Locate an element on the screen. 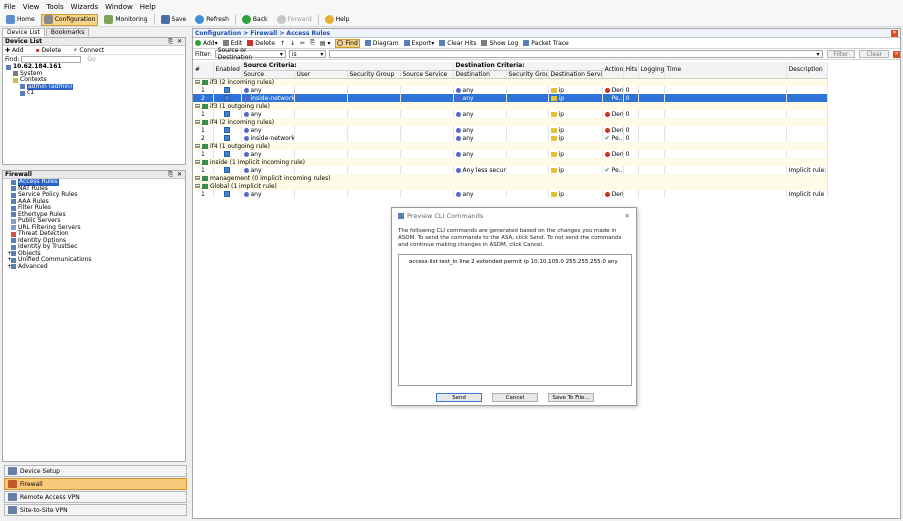 The width and height of the screenshot is (903, 521). col-num: # is located at coordinates (203, 70).